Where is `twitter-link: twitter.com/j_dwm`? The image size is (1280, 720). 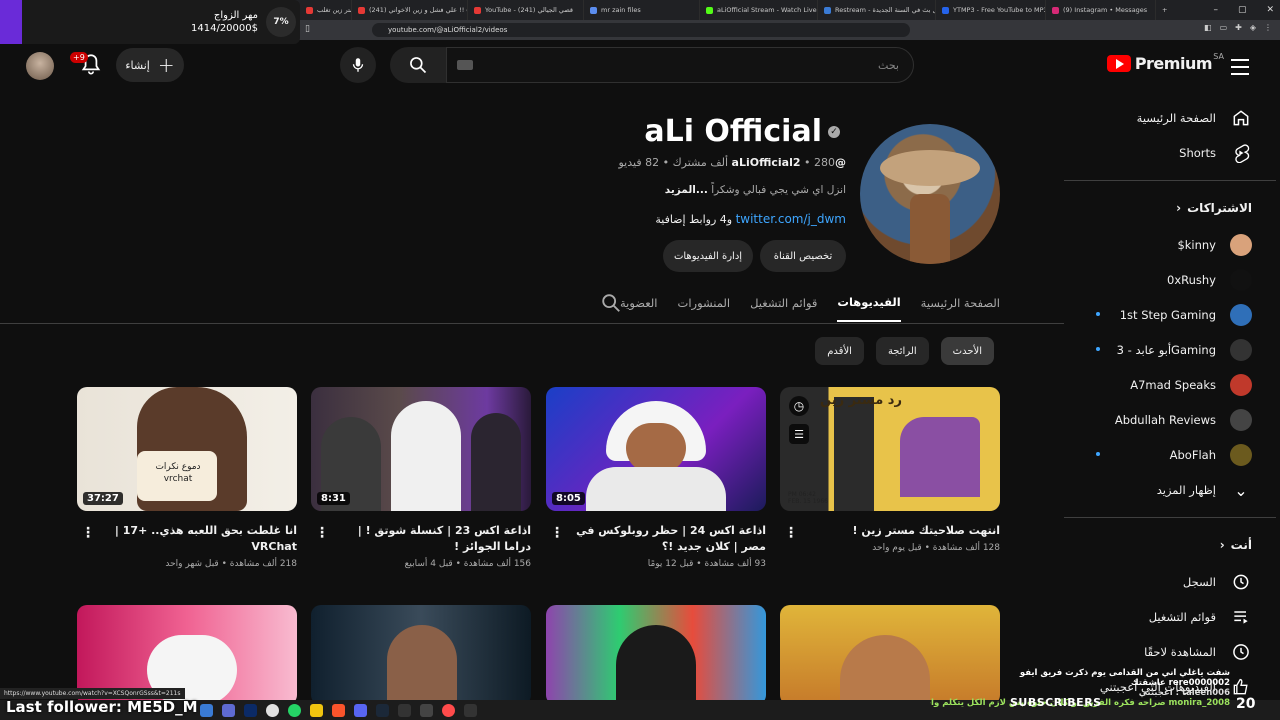 twitter-link: twitter.com/j_dwm is located at coordinates (791, 219).